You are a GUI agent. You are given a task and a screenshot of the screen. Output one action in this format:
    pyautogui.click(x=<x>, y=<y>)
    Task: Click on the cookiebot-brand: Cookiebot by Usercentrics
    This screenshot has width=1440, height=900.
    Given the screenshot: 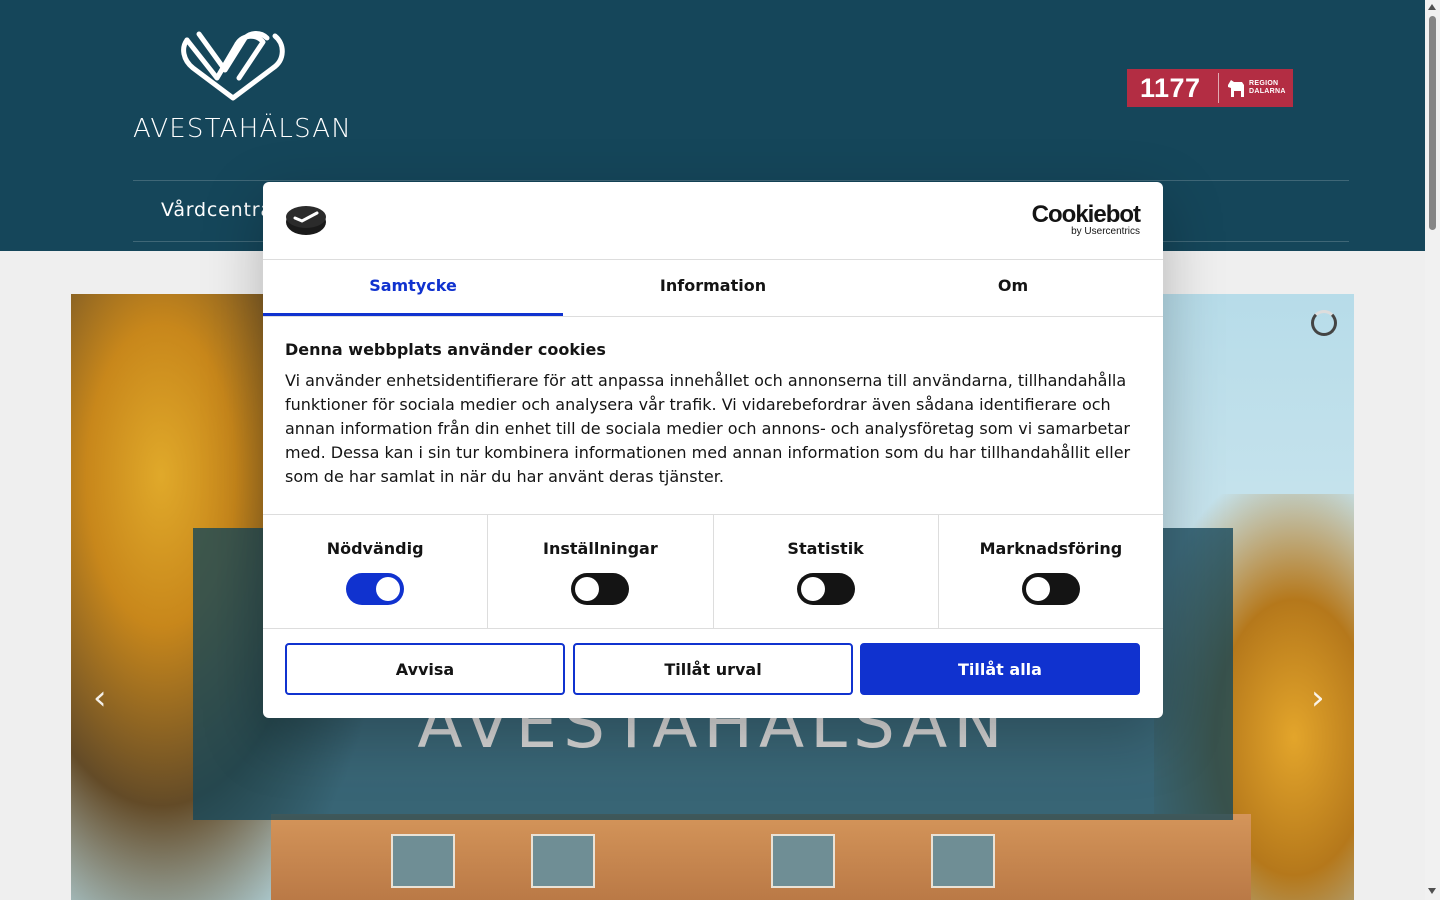 What is the action you would take?
    pyautogui.click(x=1086, y=219)
    